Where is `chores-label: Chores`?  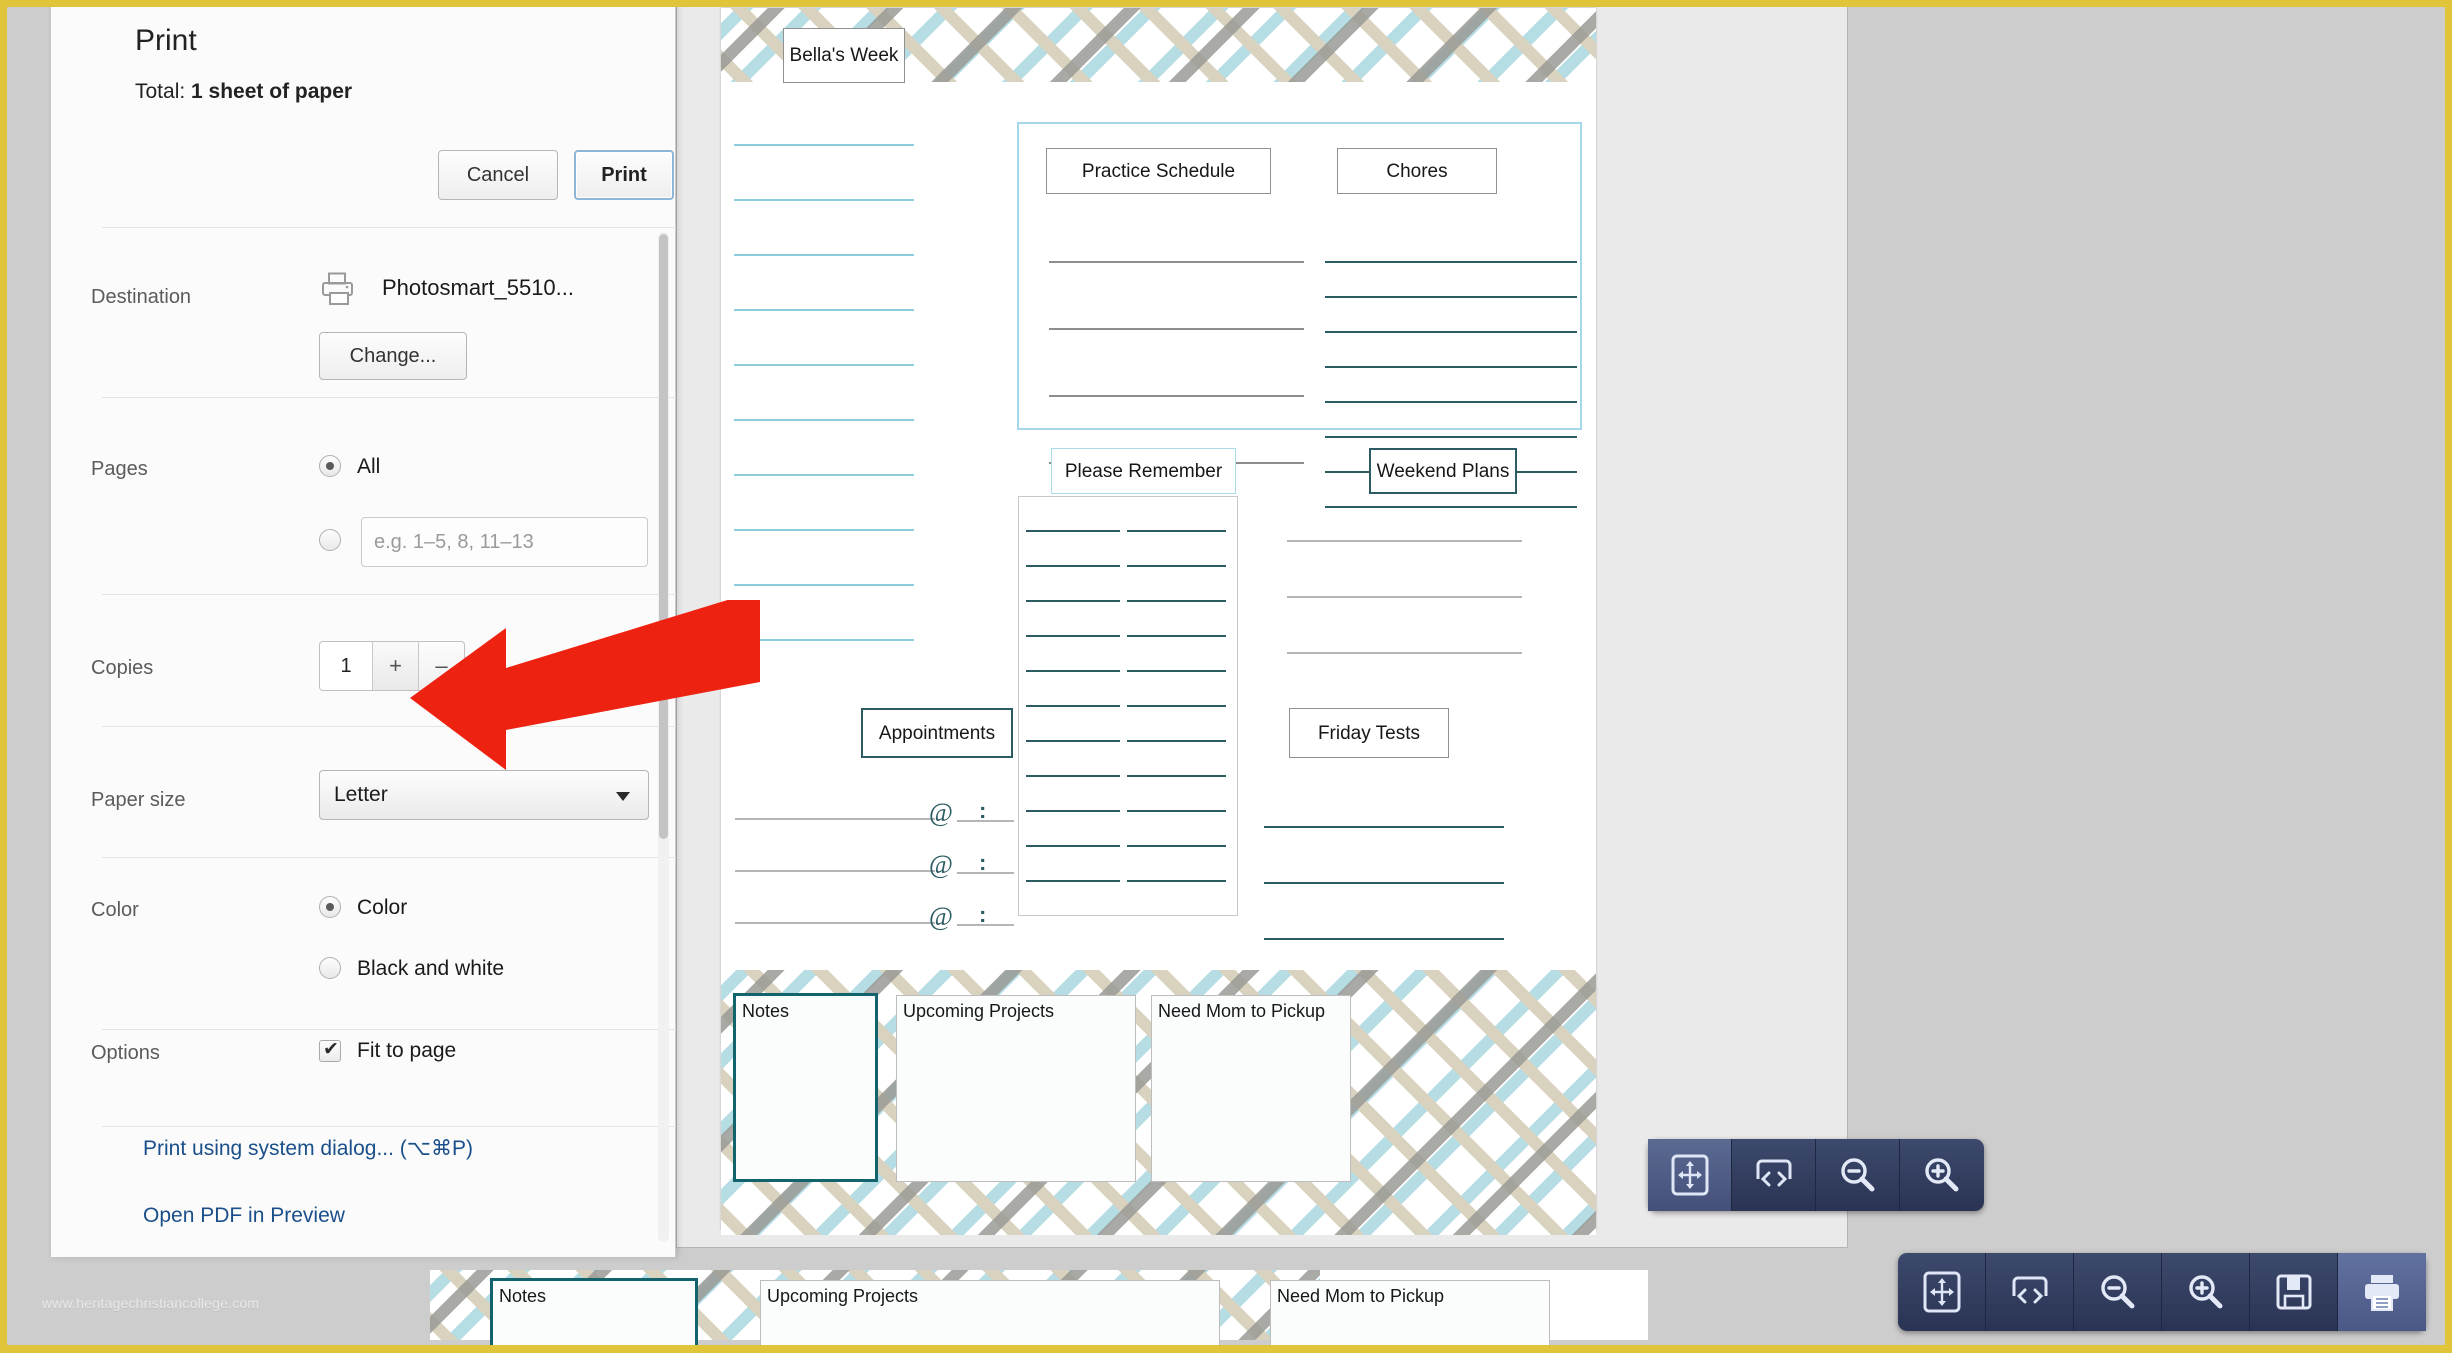 chores-label: Chores is located at coordinates (1417, 171).